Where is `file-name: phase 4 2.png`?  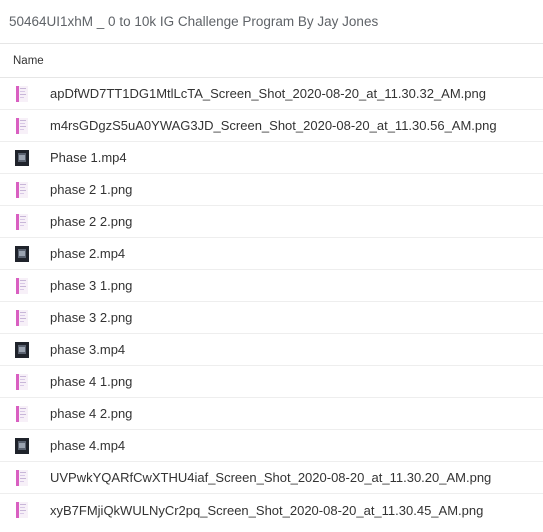 file-name: phase 4 2.png is located at coordinates (91, 413).